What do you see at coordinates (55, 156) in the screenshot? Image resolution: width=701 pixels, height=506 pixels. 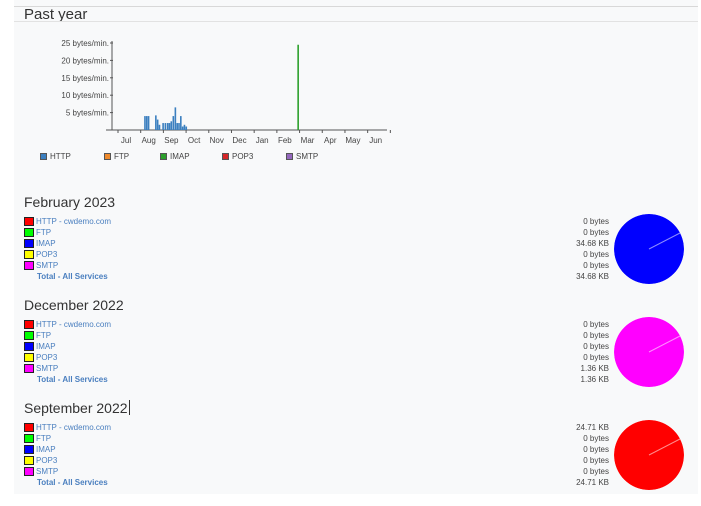 I see `legend-item-http: HTTP` at bounding box center [55, 156].